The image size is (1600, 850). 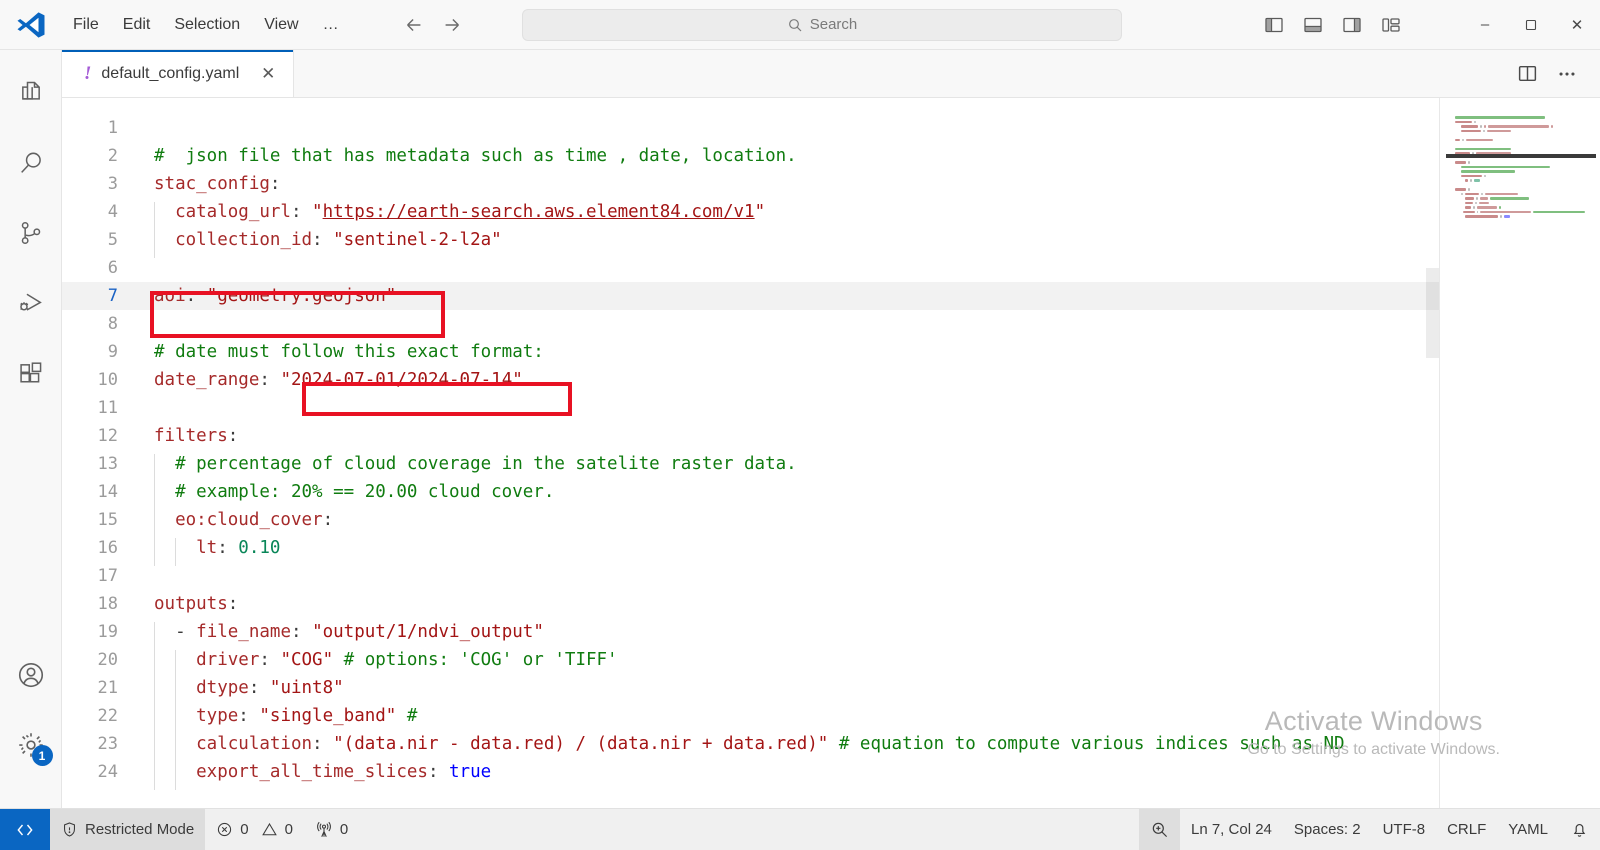 I want to click on sidebar-item-run-and-debug, so click(x=31, y=303).